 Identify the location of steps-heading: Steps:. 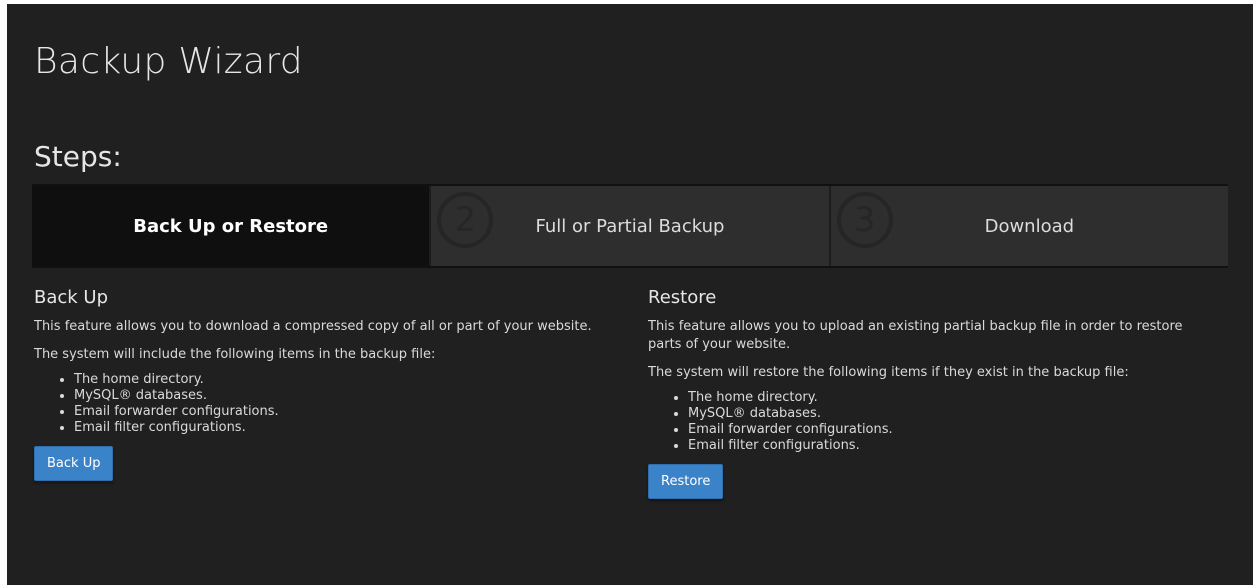
(78, 156).